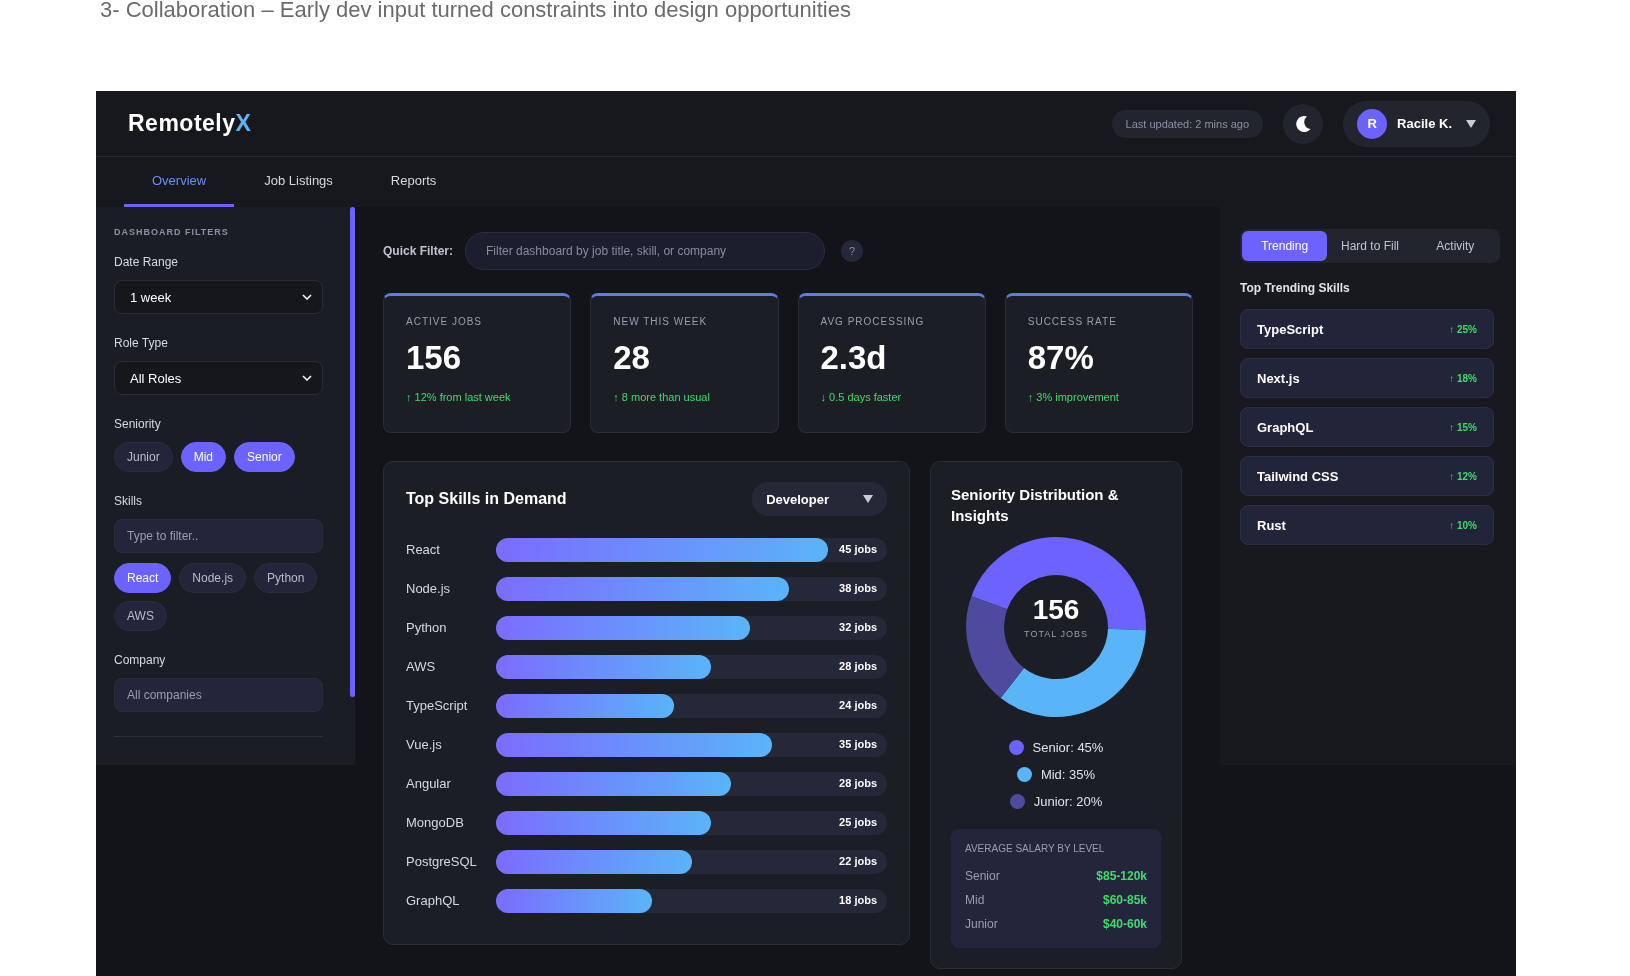 This screenshot has width=1630, height=976. What do you see at coordinates (1367, 525) in the screenshot?
I see `trend-item: Rust ↑ 10%` at bounding box center [1367, 525].